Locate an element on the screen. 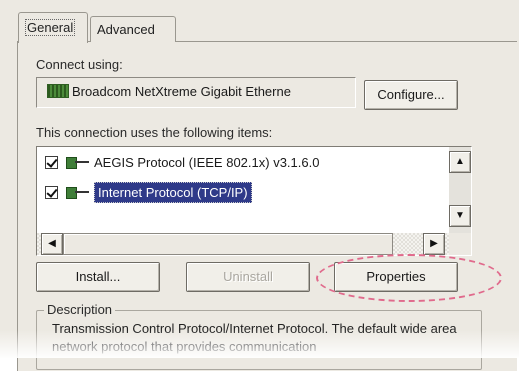 The image size is (519, 371). tab-strip: General Advanced is located at coordinates (266, 27).